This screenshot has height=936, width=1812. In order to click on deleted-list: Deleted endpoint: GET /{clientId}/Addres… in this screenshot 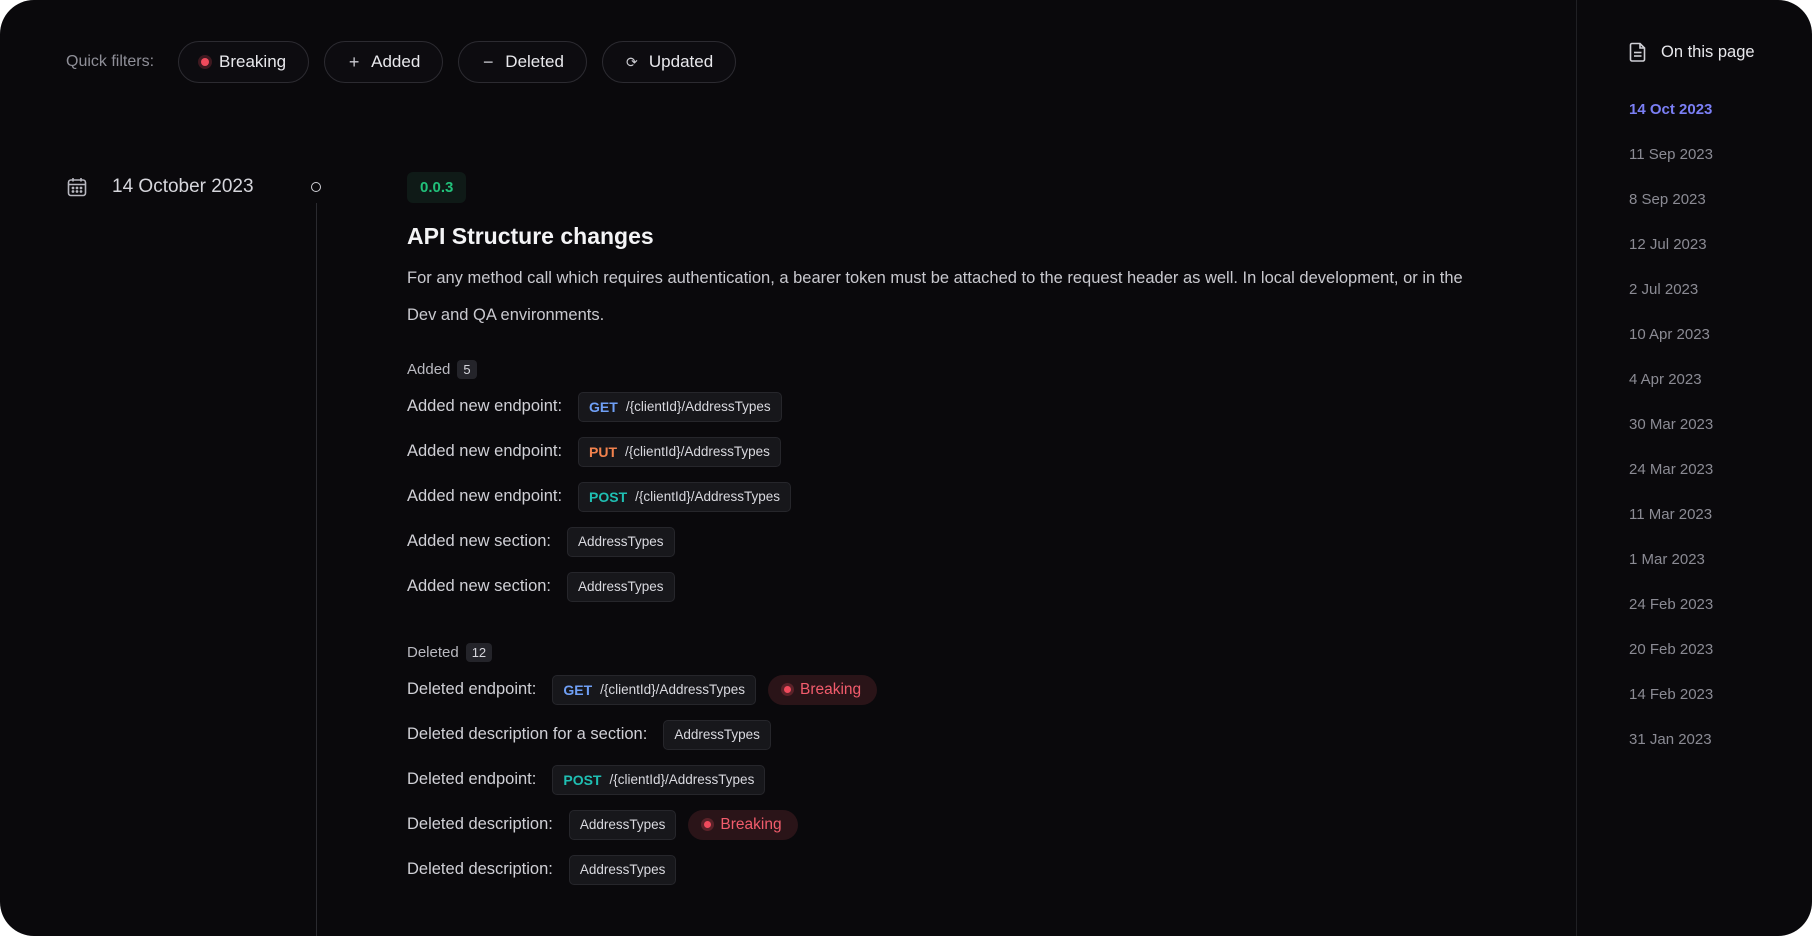, I will do `click(947, 779)`.